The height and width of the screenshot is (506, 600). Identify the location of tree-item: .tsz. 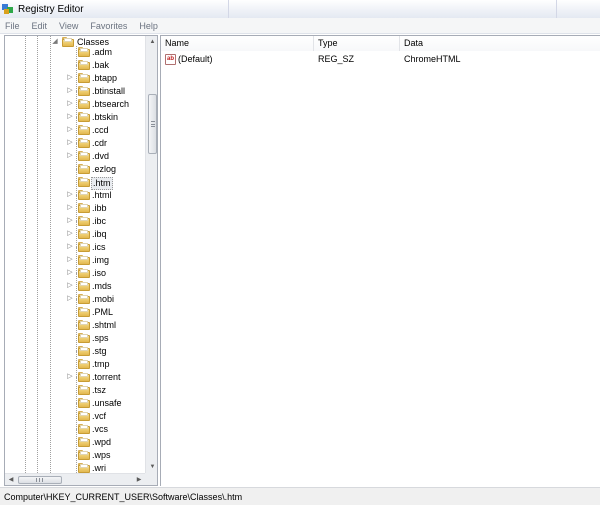
(75, 390).